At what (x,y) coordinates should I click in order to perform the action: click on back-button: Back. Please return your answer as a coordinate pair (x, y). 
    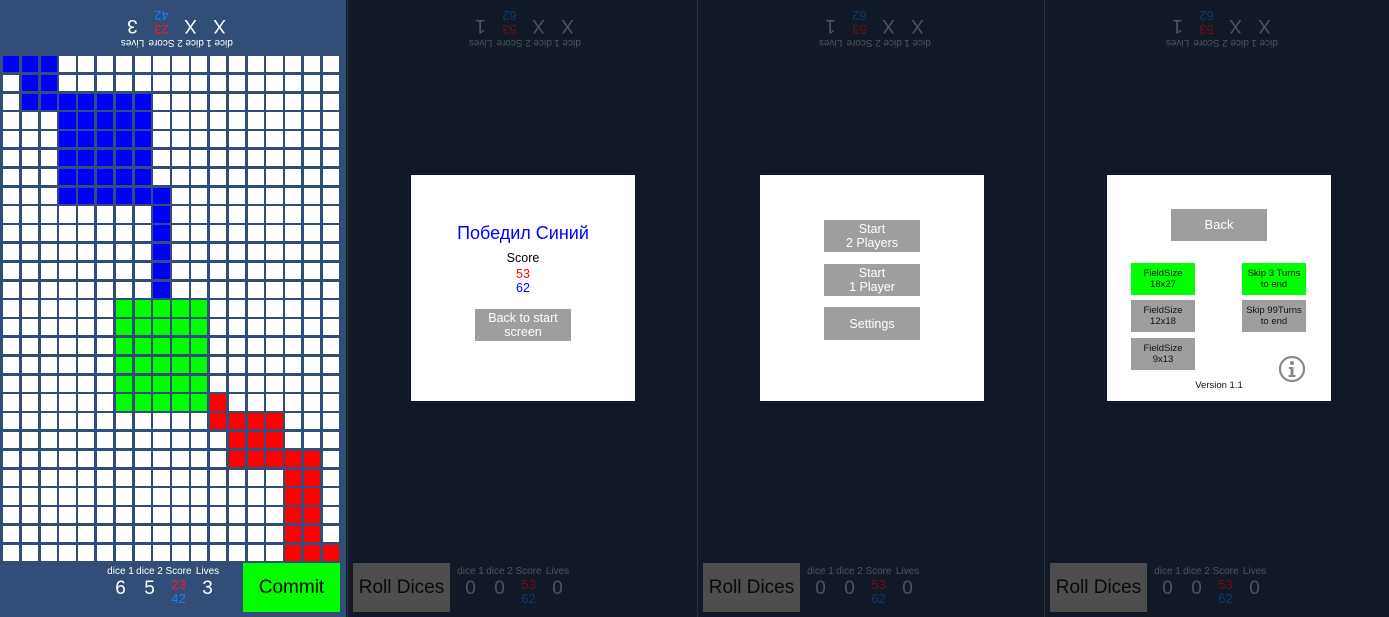
    Looking at the image, I should click on (1219, 225).